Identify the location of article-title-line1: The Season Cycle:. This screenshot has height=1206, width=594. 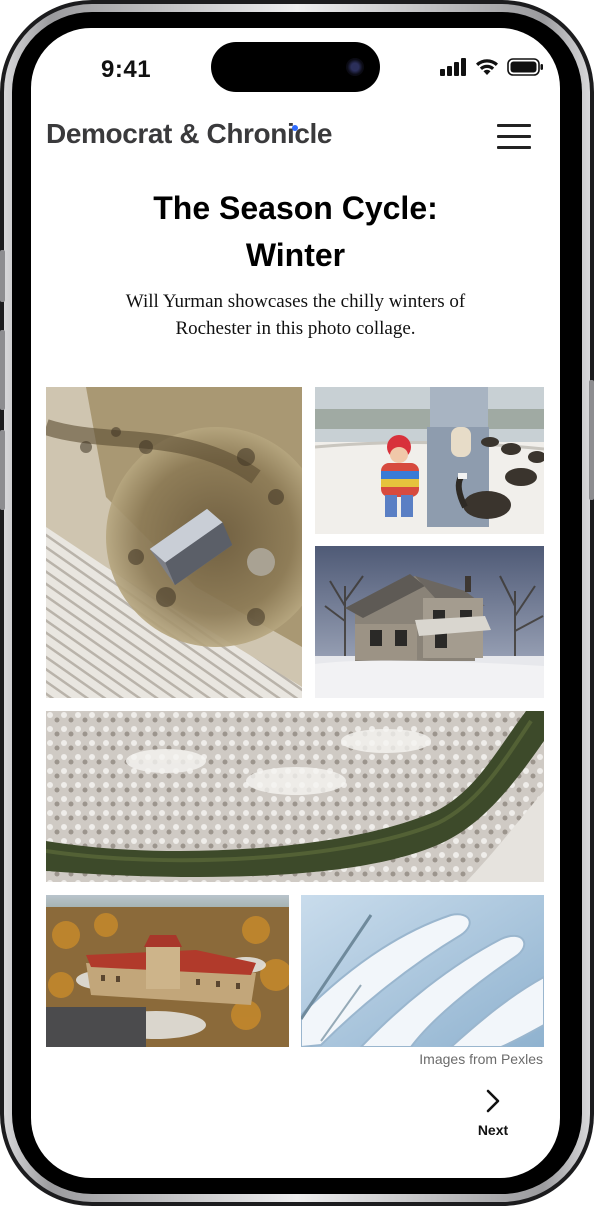
(295, 208).